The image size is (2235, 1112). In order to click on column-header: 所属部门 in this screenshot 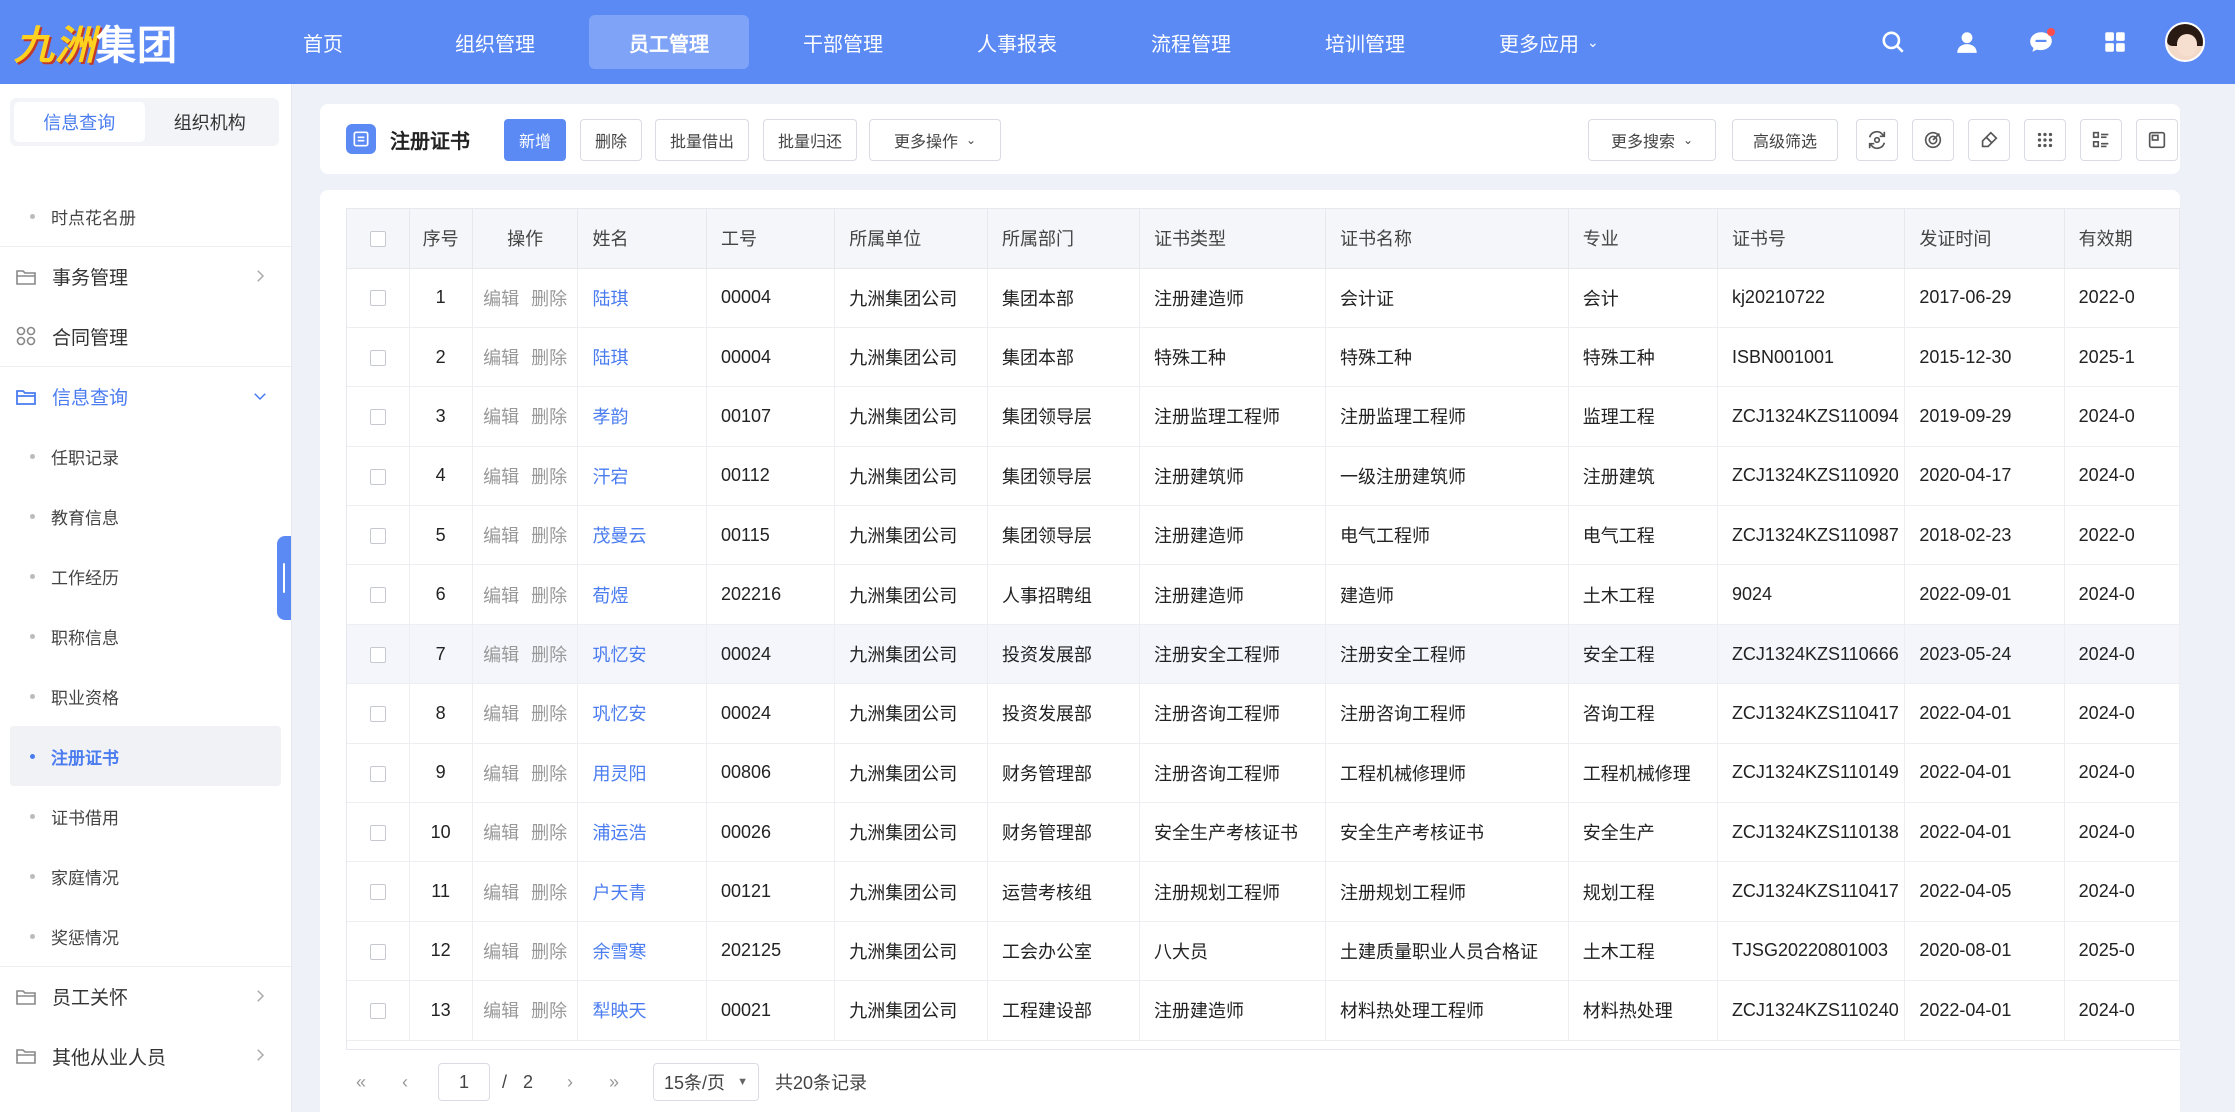, I will do `click(1063, 239)`.